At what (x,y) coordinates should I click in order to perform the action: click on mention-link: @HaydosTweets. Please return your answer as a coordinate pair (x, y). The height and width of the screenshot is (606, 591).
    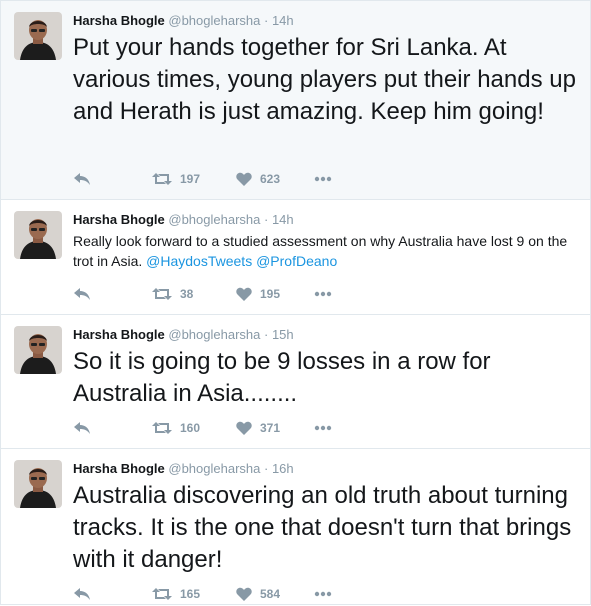
    Looking at the image, I should click on (199, 261).